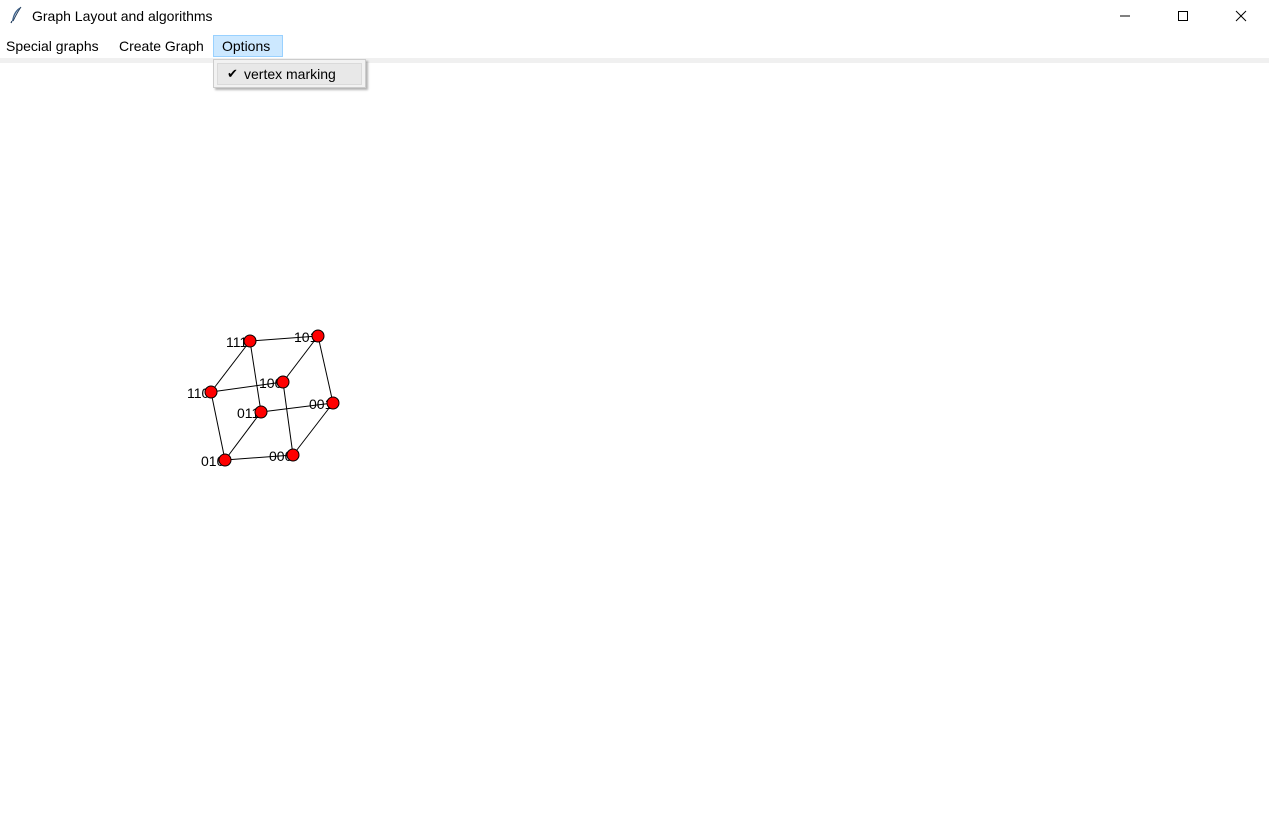 This screenshot has height=831, width=1269. I want to click on menu-bar: Special graphs Create Graph Options, so click(634, 46).